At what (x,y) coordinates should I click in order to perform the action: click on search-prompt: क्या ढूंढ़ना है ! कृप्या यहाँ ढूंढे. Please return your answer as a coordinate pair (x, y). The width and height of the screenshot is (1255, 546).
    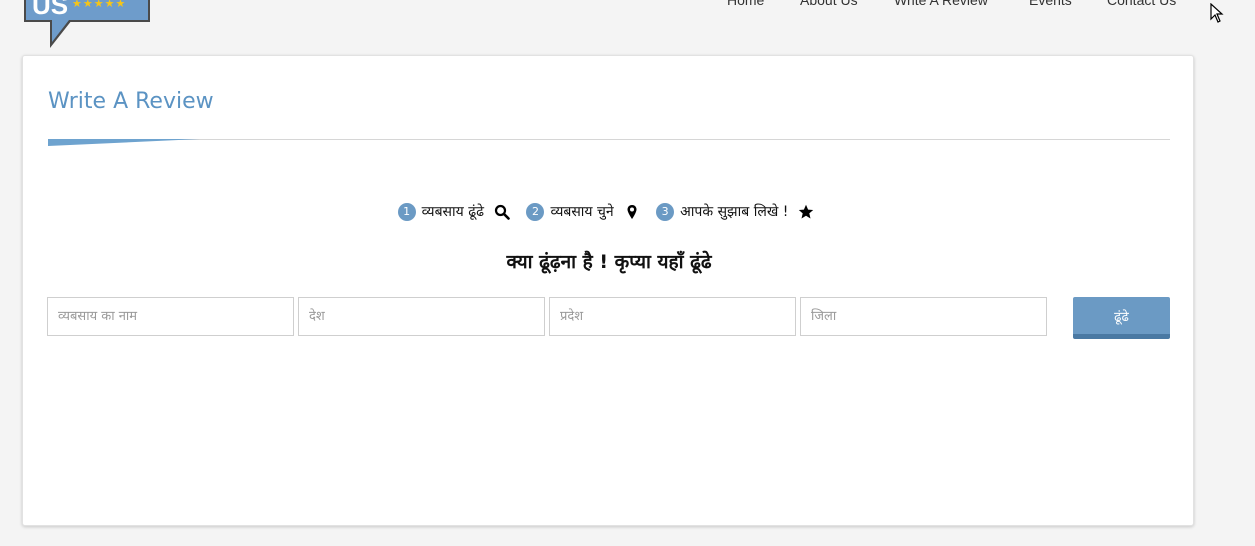
    Looking at the image, I should click on (609, 262).